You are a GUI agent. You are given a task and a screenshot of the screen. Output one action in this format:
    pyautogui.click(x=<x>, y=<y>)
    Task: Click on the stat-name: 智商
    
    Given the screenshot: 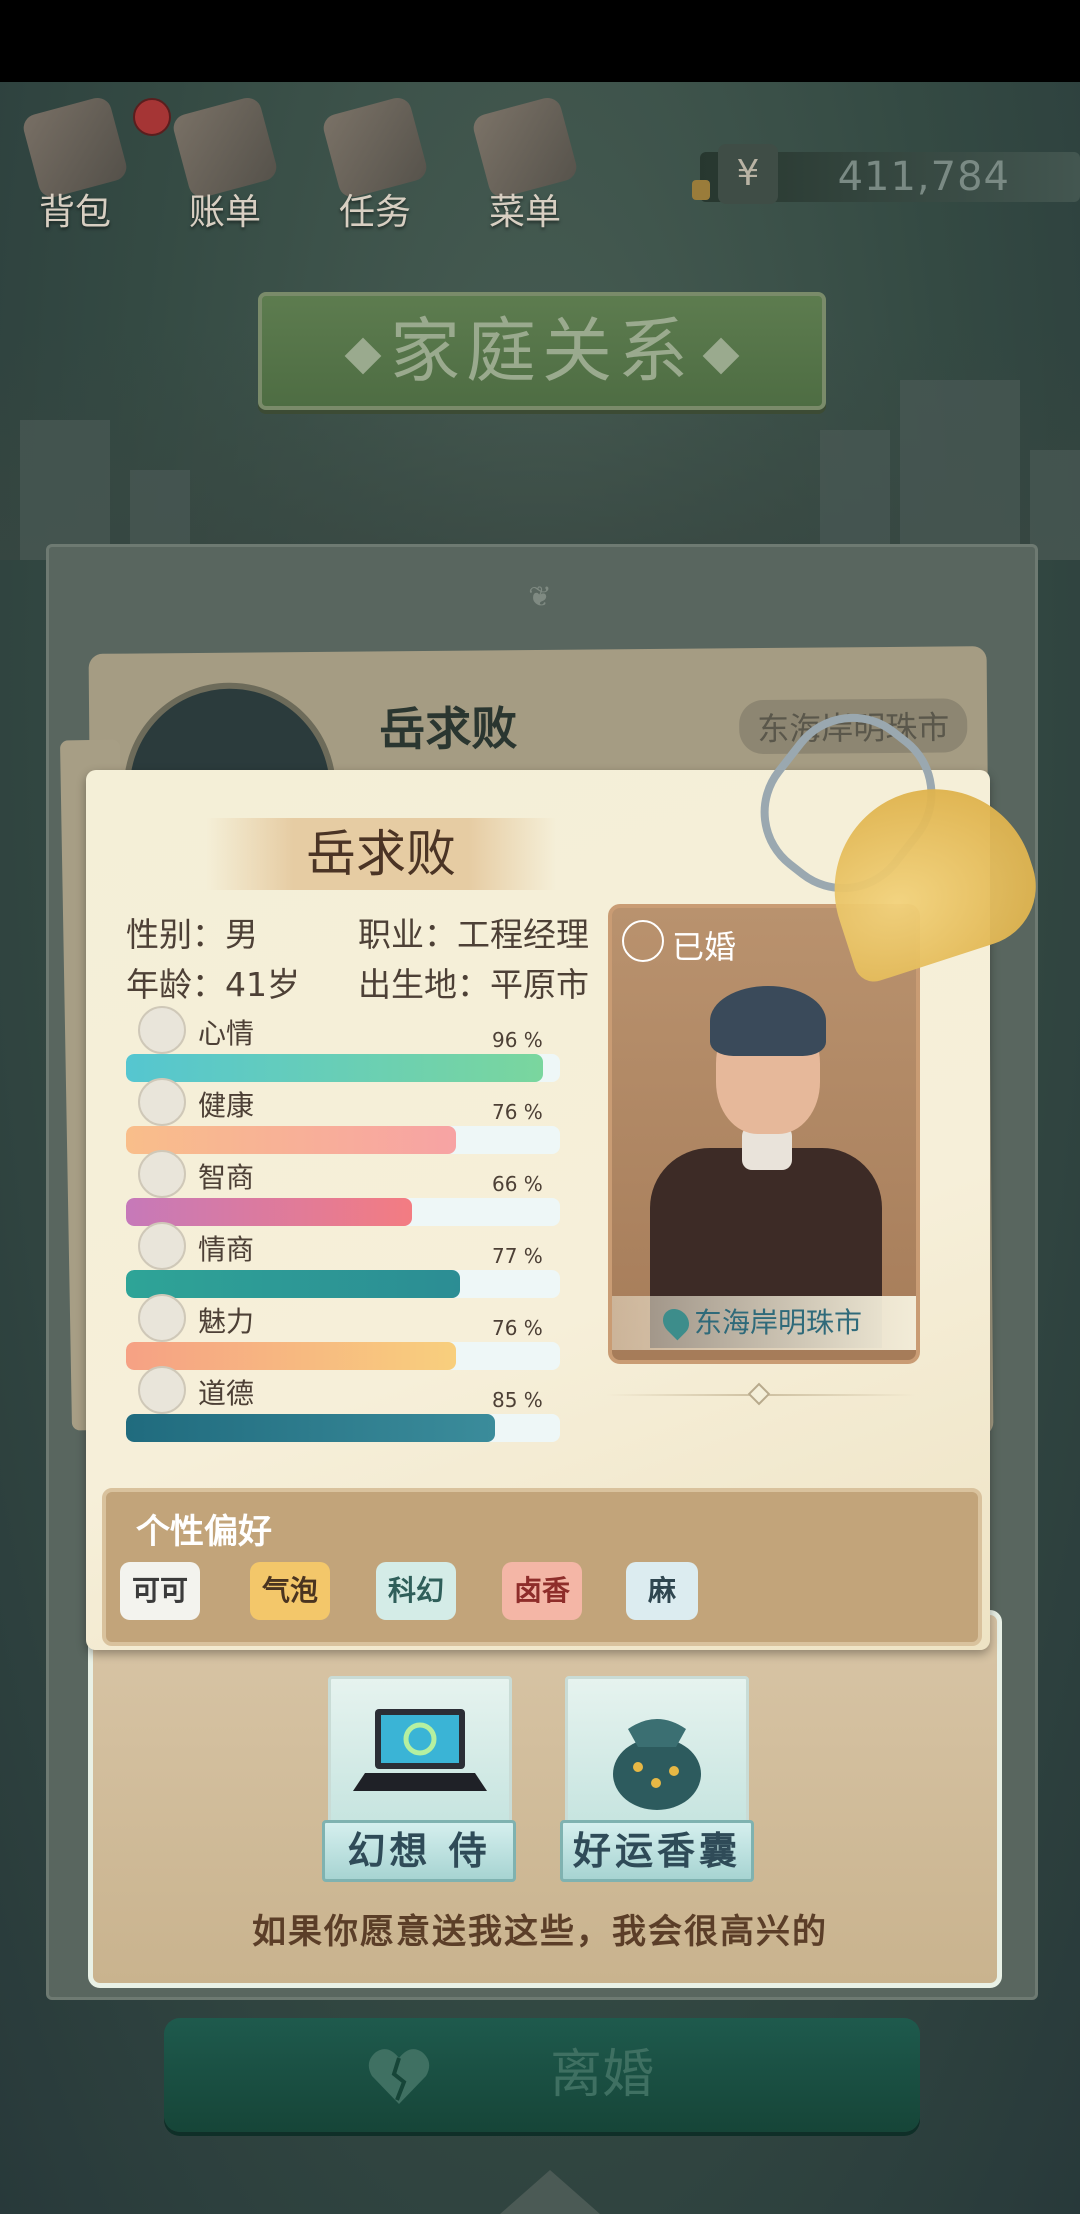 What is the action you would take?
    pyautogui.click(x=226, y=1177)
    